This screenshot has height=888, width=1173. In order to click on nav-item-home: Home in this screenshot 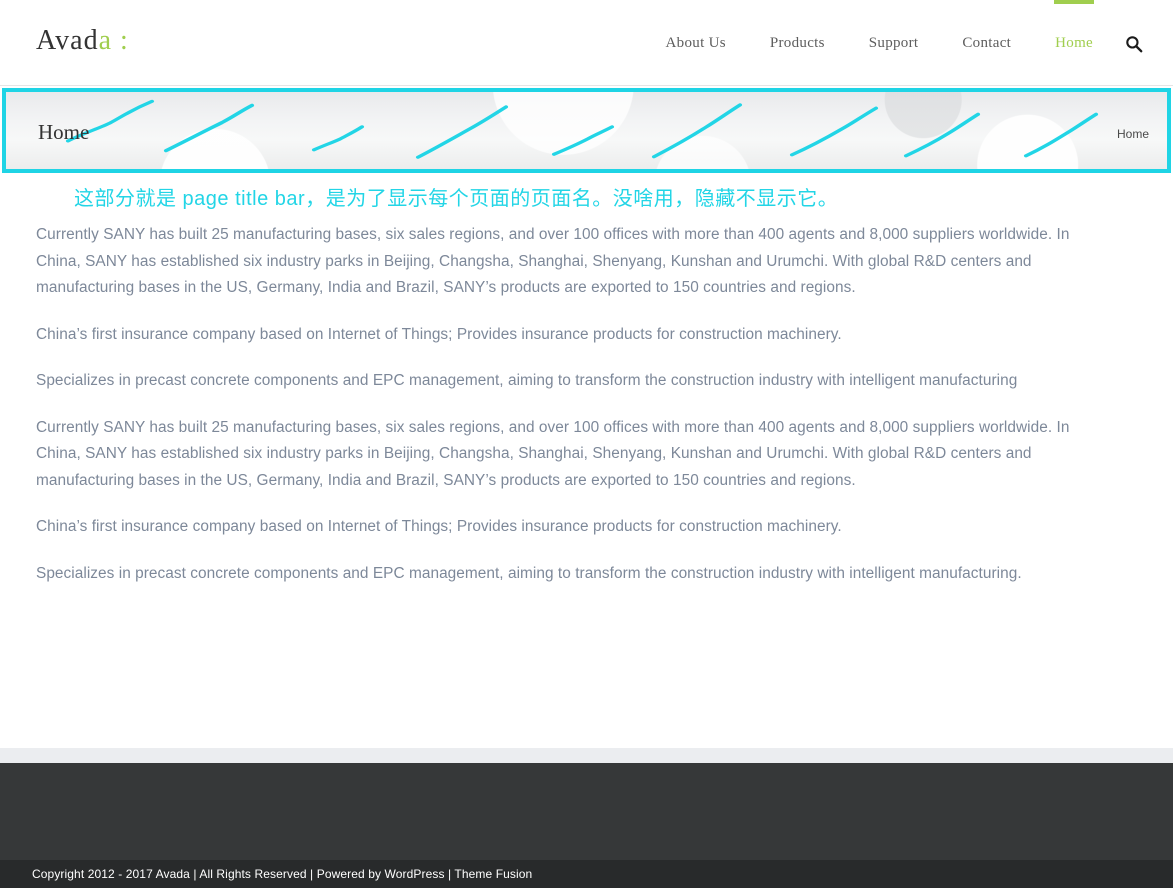, I will do `click(1074, 43)`.